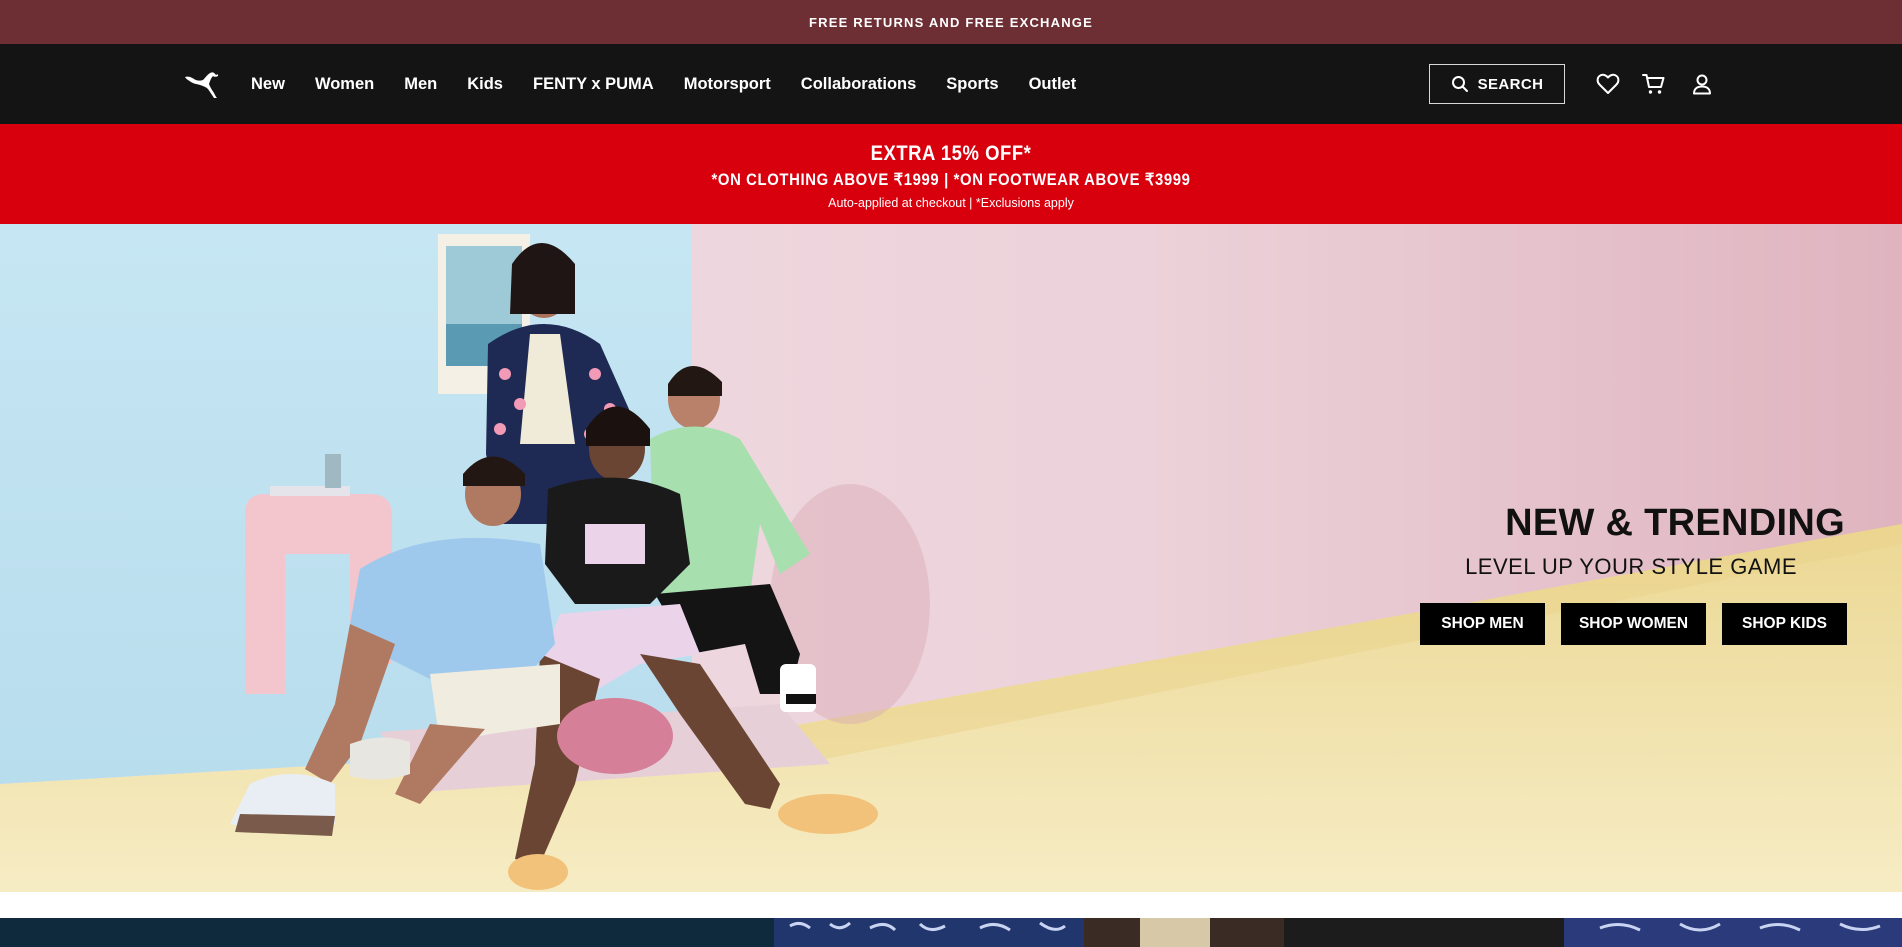 The width and height of the screenshot is (1902, 947). What do you see at coordinates (972, 84) in the screenshot?
I see `nav-sports: Sports` at bounding box center [972, 84].